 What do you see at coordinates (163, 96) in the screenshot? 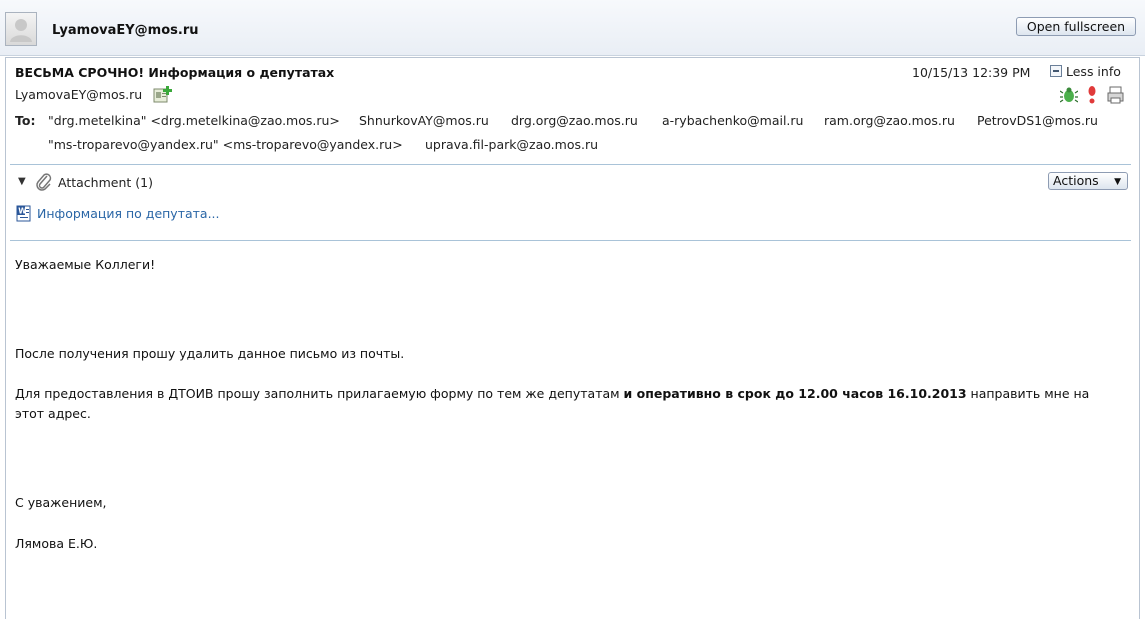
I see `add-contact-icon` at bounding box center [163, 96].